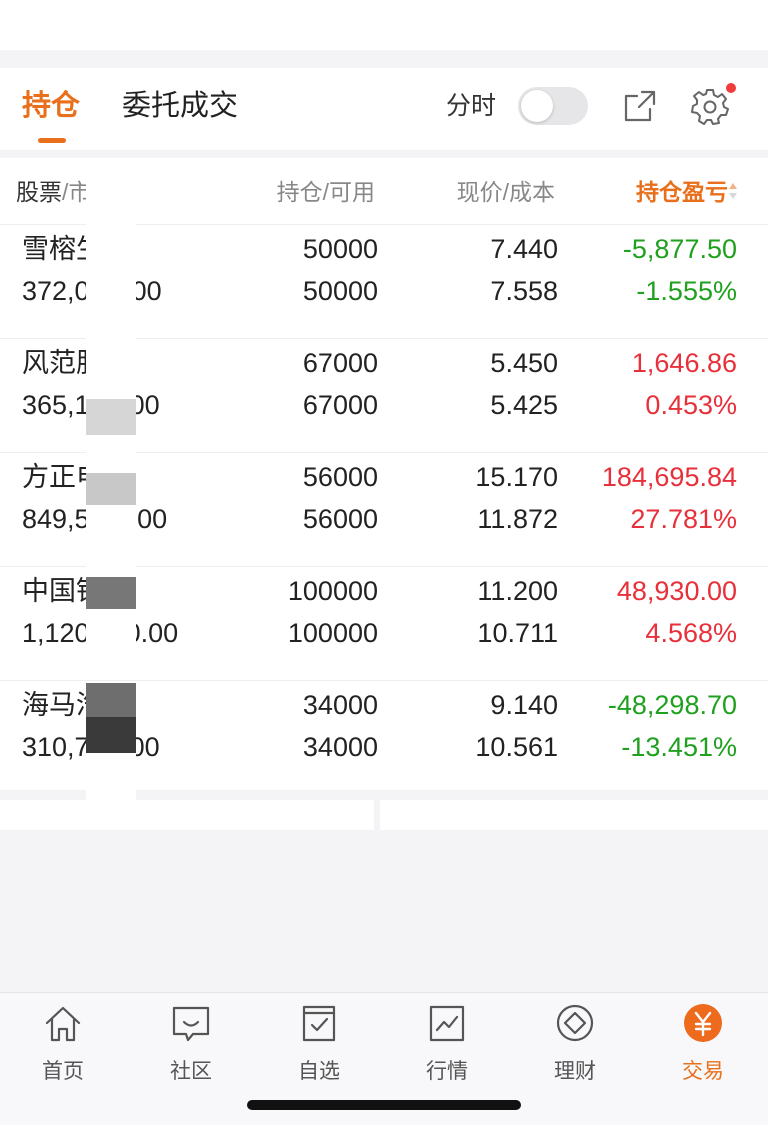 The width and height of the screenshot is (768, 1125). Describe the element at coordinates (679, 747) in the screenshot. I see `pnl-percent: -13.451%` at that location.